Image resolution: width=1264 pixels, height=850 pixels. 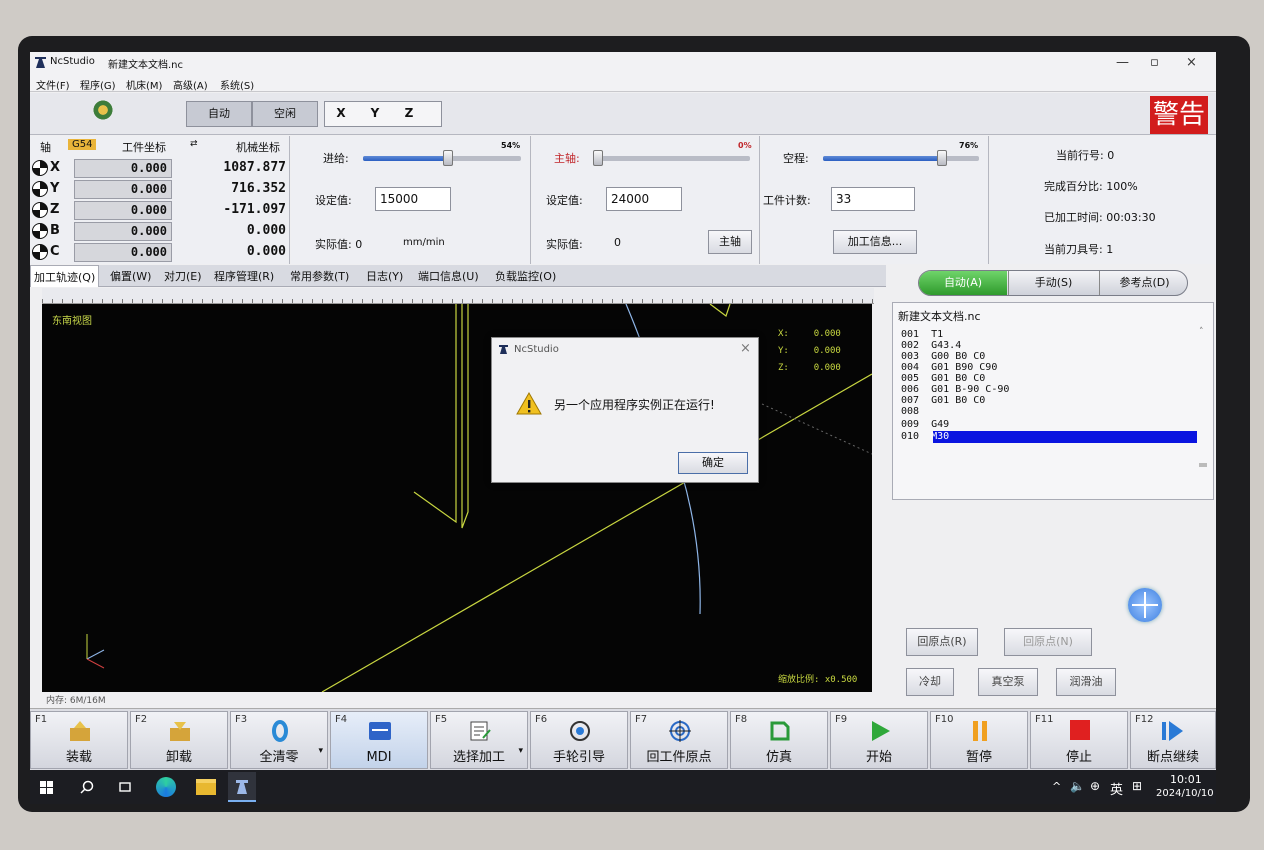 I want to click on tab-tool-setting: 对刀(E), so click(x=183, y=276).